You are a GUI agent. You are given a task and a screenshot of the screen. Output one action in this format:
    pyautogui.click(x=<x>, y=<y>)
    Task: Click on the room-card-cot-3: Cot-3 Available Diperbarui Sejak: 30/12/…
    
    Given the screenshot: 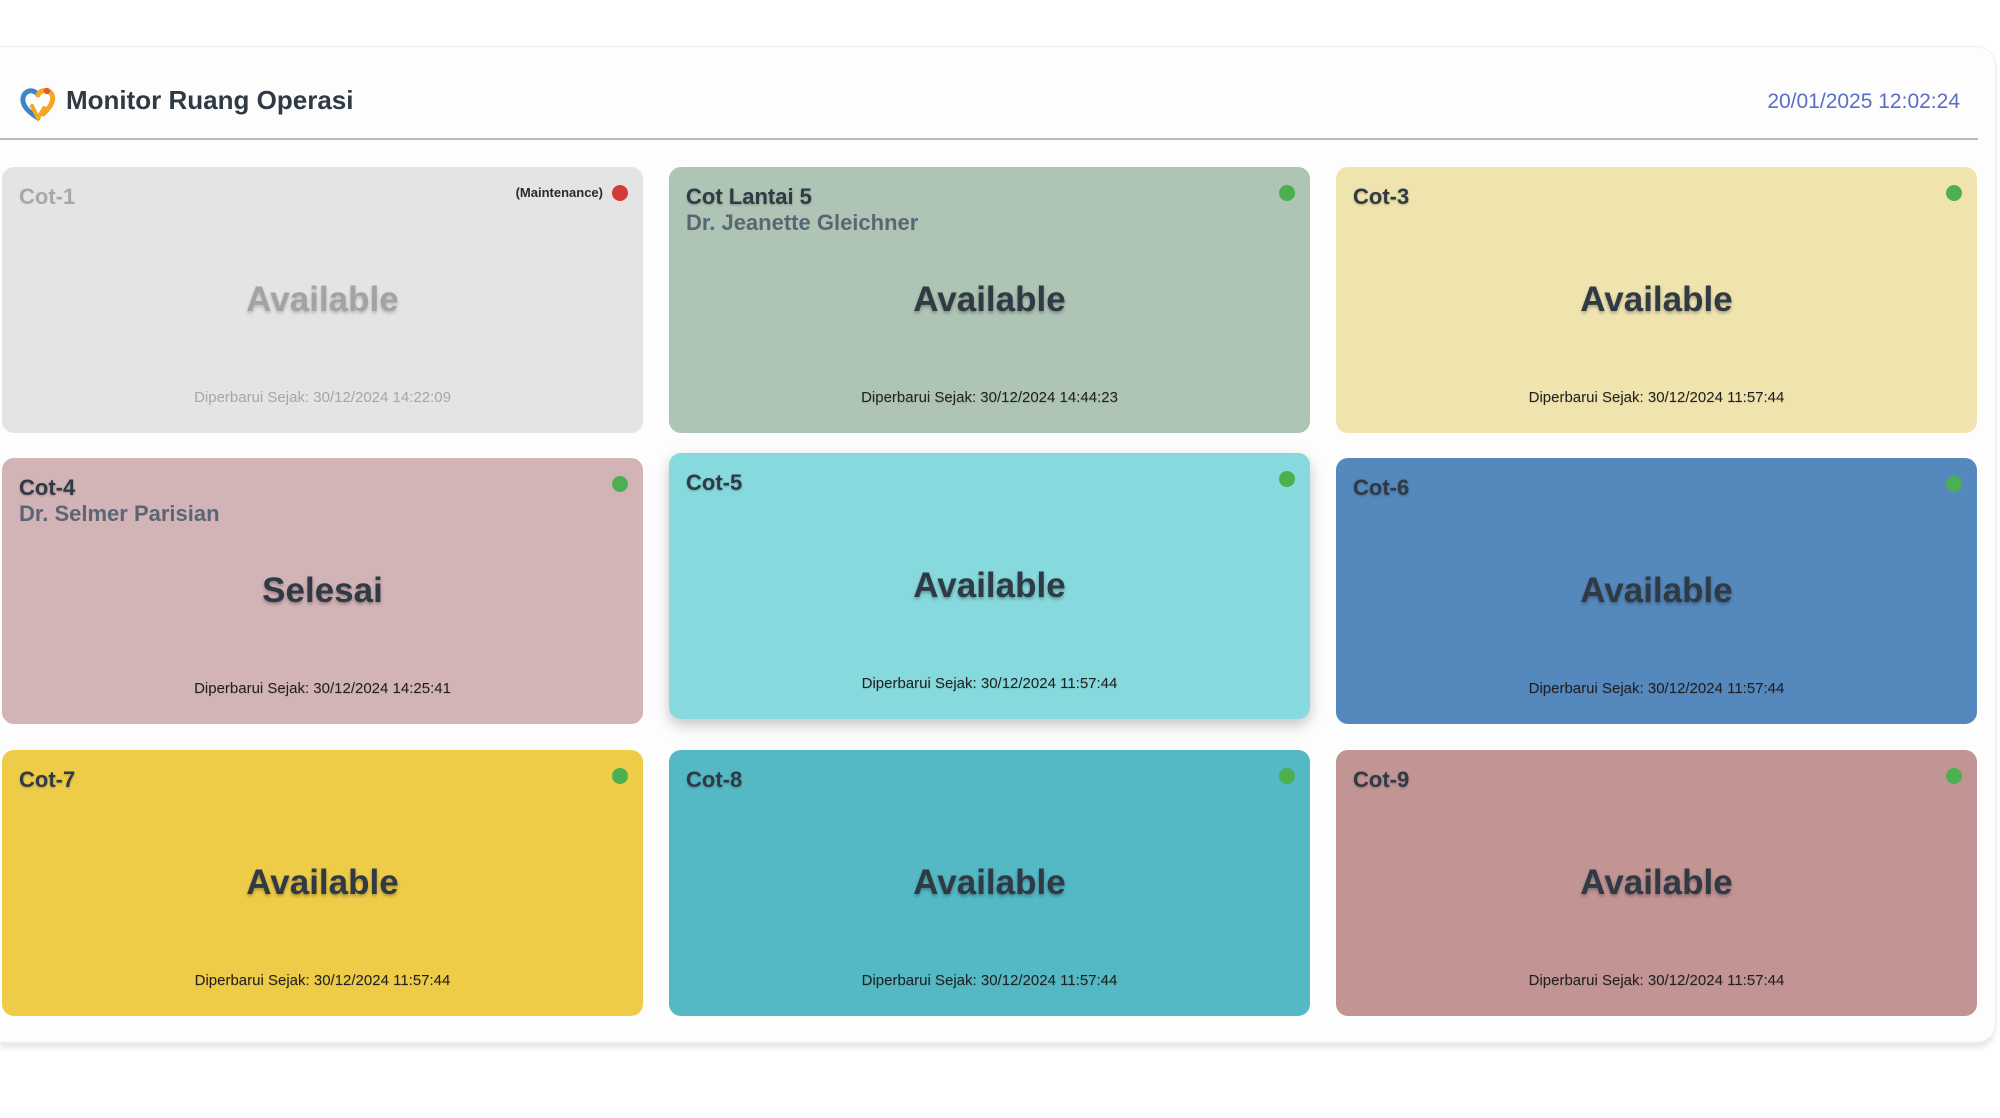 What is the action you would take?
    pyautogui.click(x=1656, y=300)
    